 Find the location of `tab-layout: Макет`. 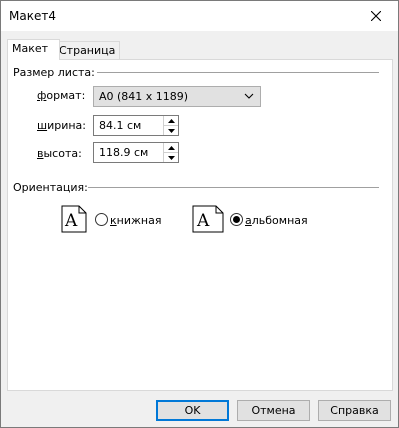

tab-layout: Макет is located at coordinates (33, 49).